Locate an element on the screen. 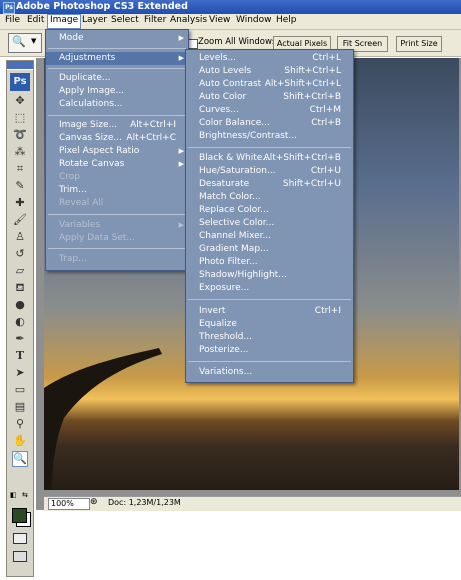  photoshop-logo: Ps is located at coordinates (20, 82).